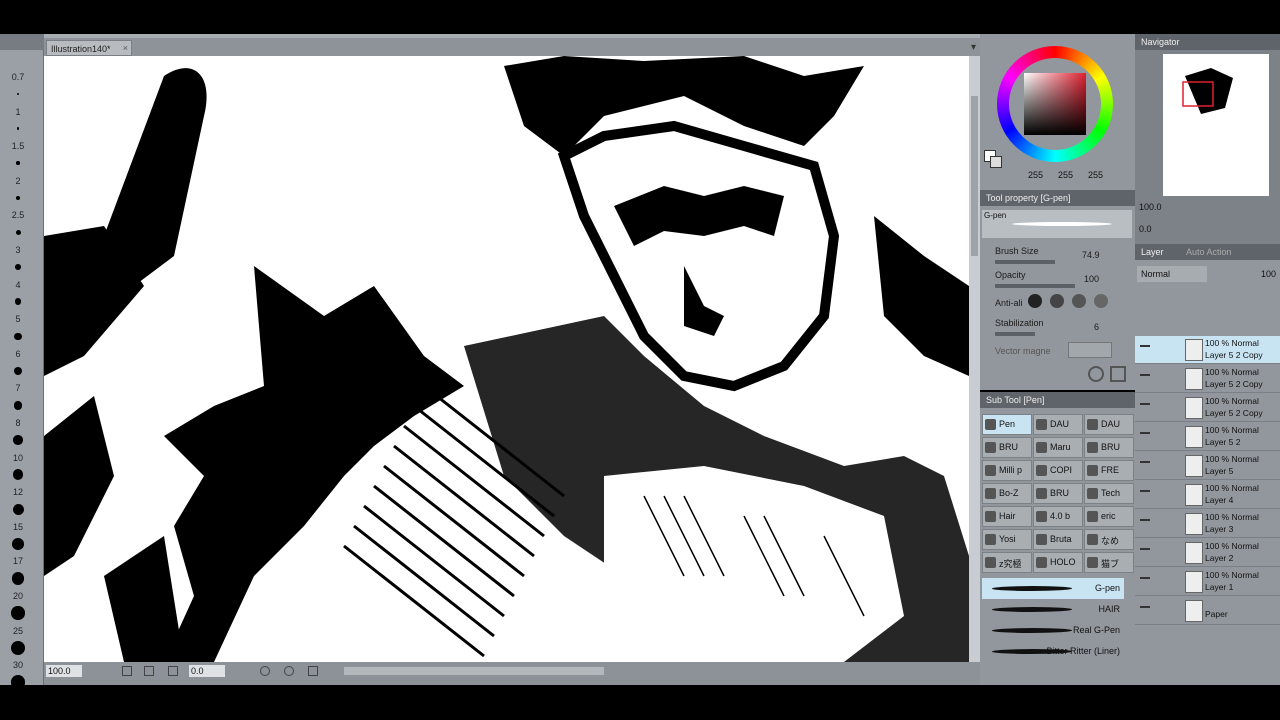  What do you see at coordinates (22, 83) in the screenshot?
I see `brush-size-option: 0.7` at bounding box center [22, 83].